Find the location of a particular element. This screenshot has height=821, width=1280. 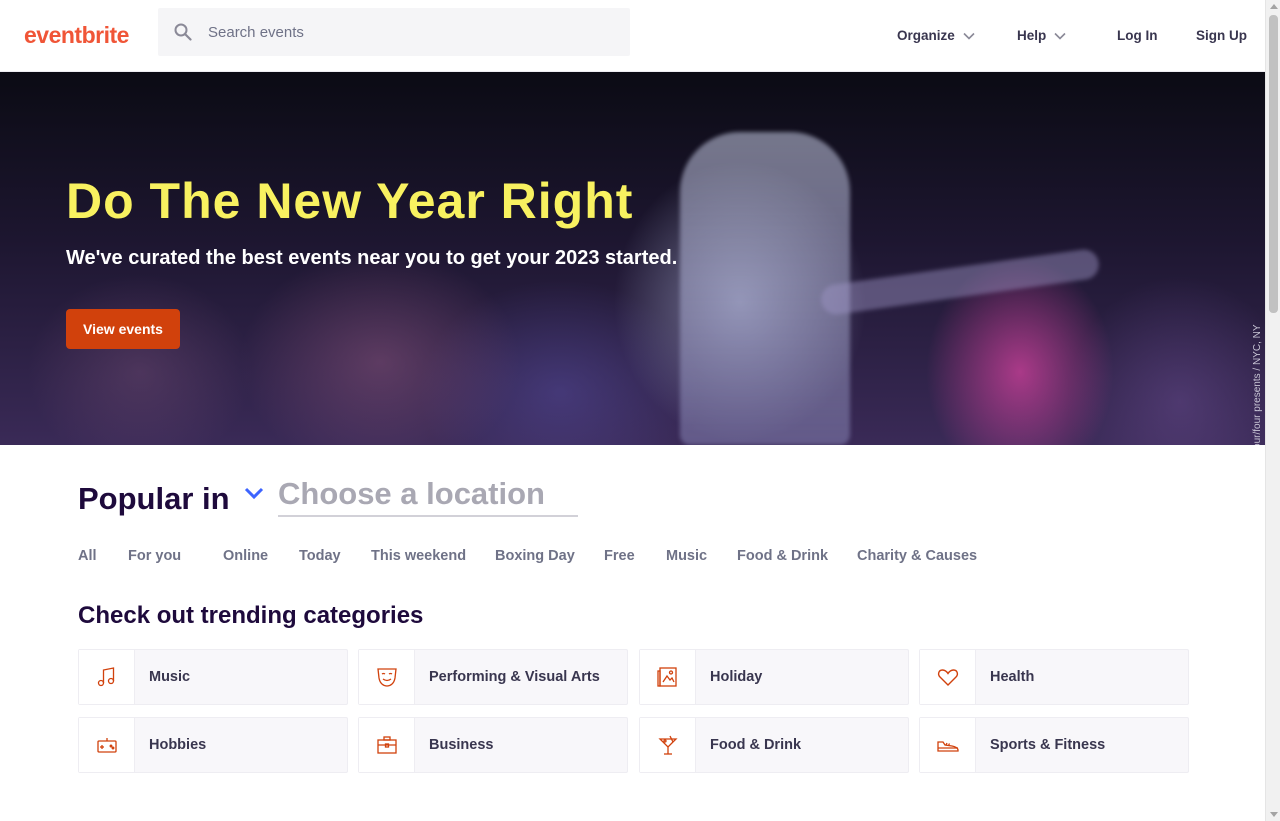

category-label: Sports & Fitness is located at coordinates (1048, 745).